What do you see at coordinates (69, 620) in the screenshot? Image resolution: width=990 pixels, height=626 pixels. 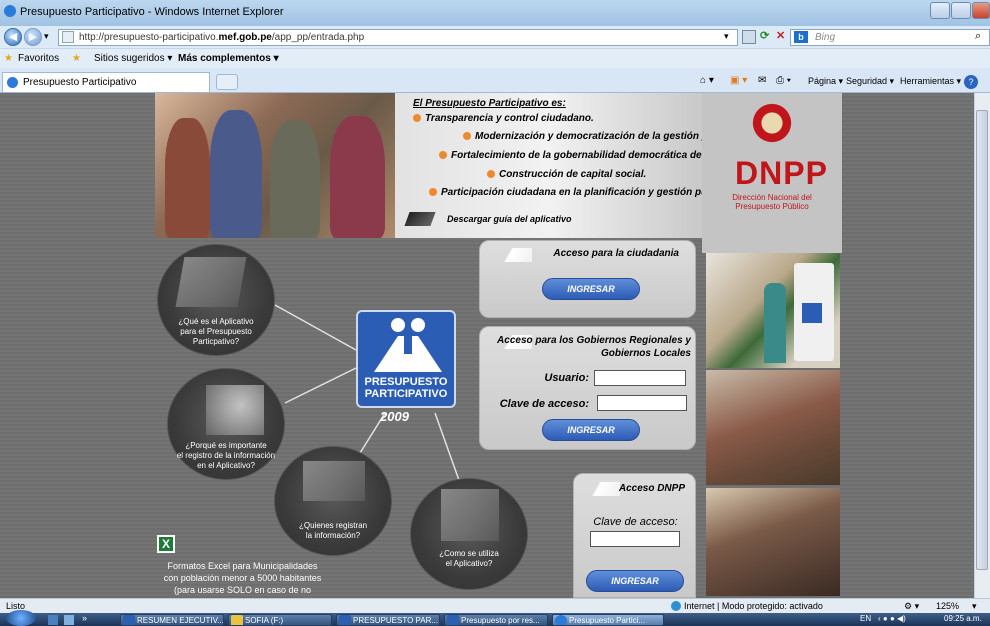 I see `quicklaunch-icon` at bounding box center [69, 620].